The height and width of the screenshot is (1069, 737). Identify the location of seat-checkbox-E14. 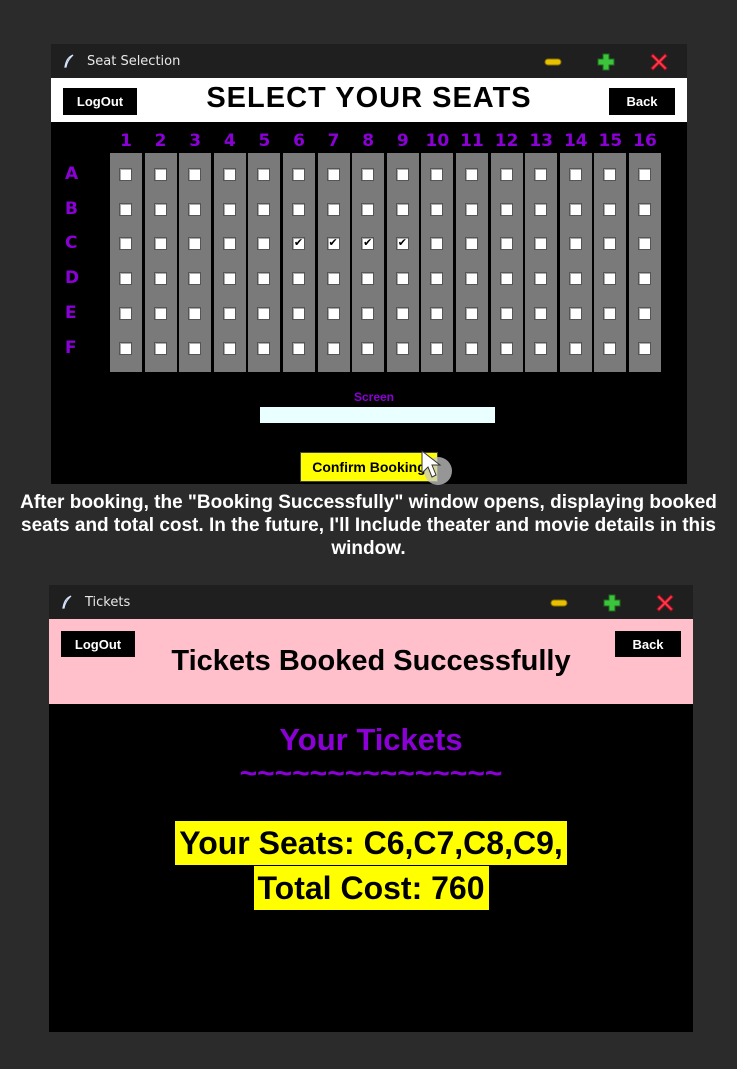
(575, 313).